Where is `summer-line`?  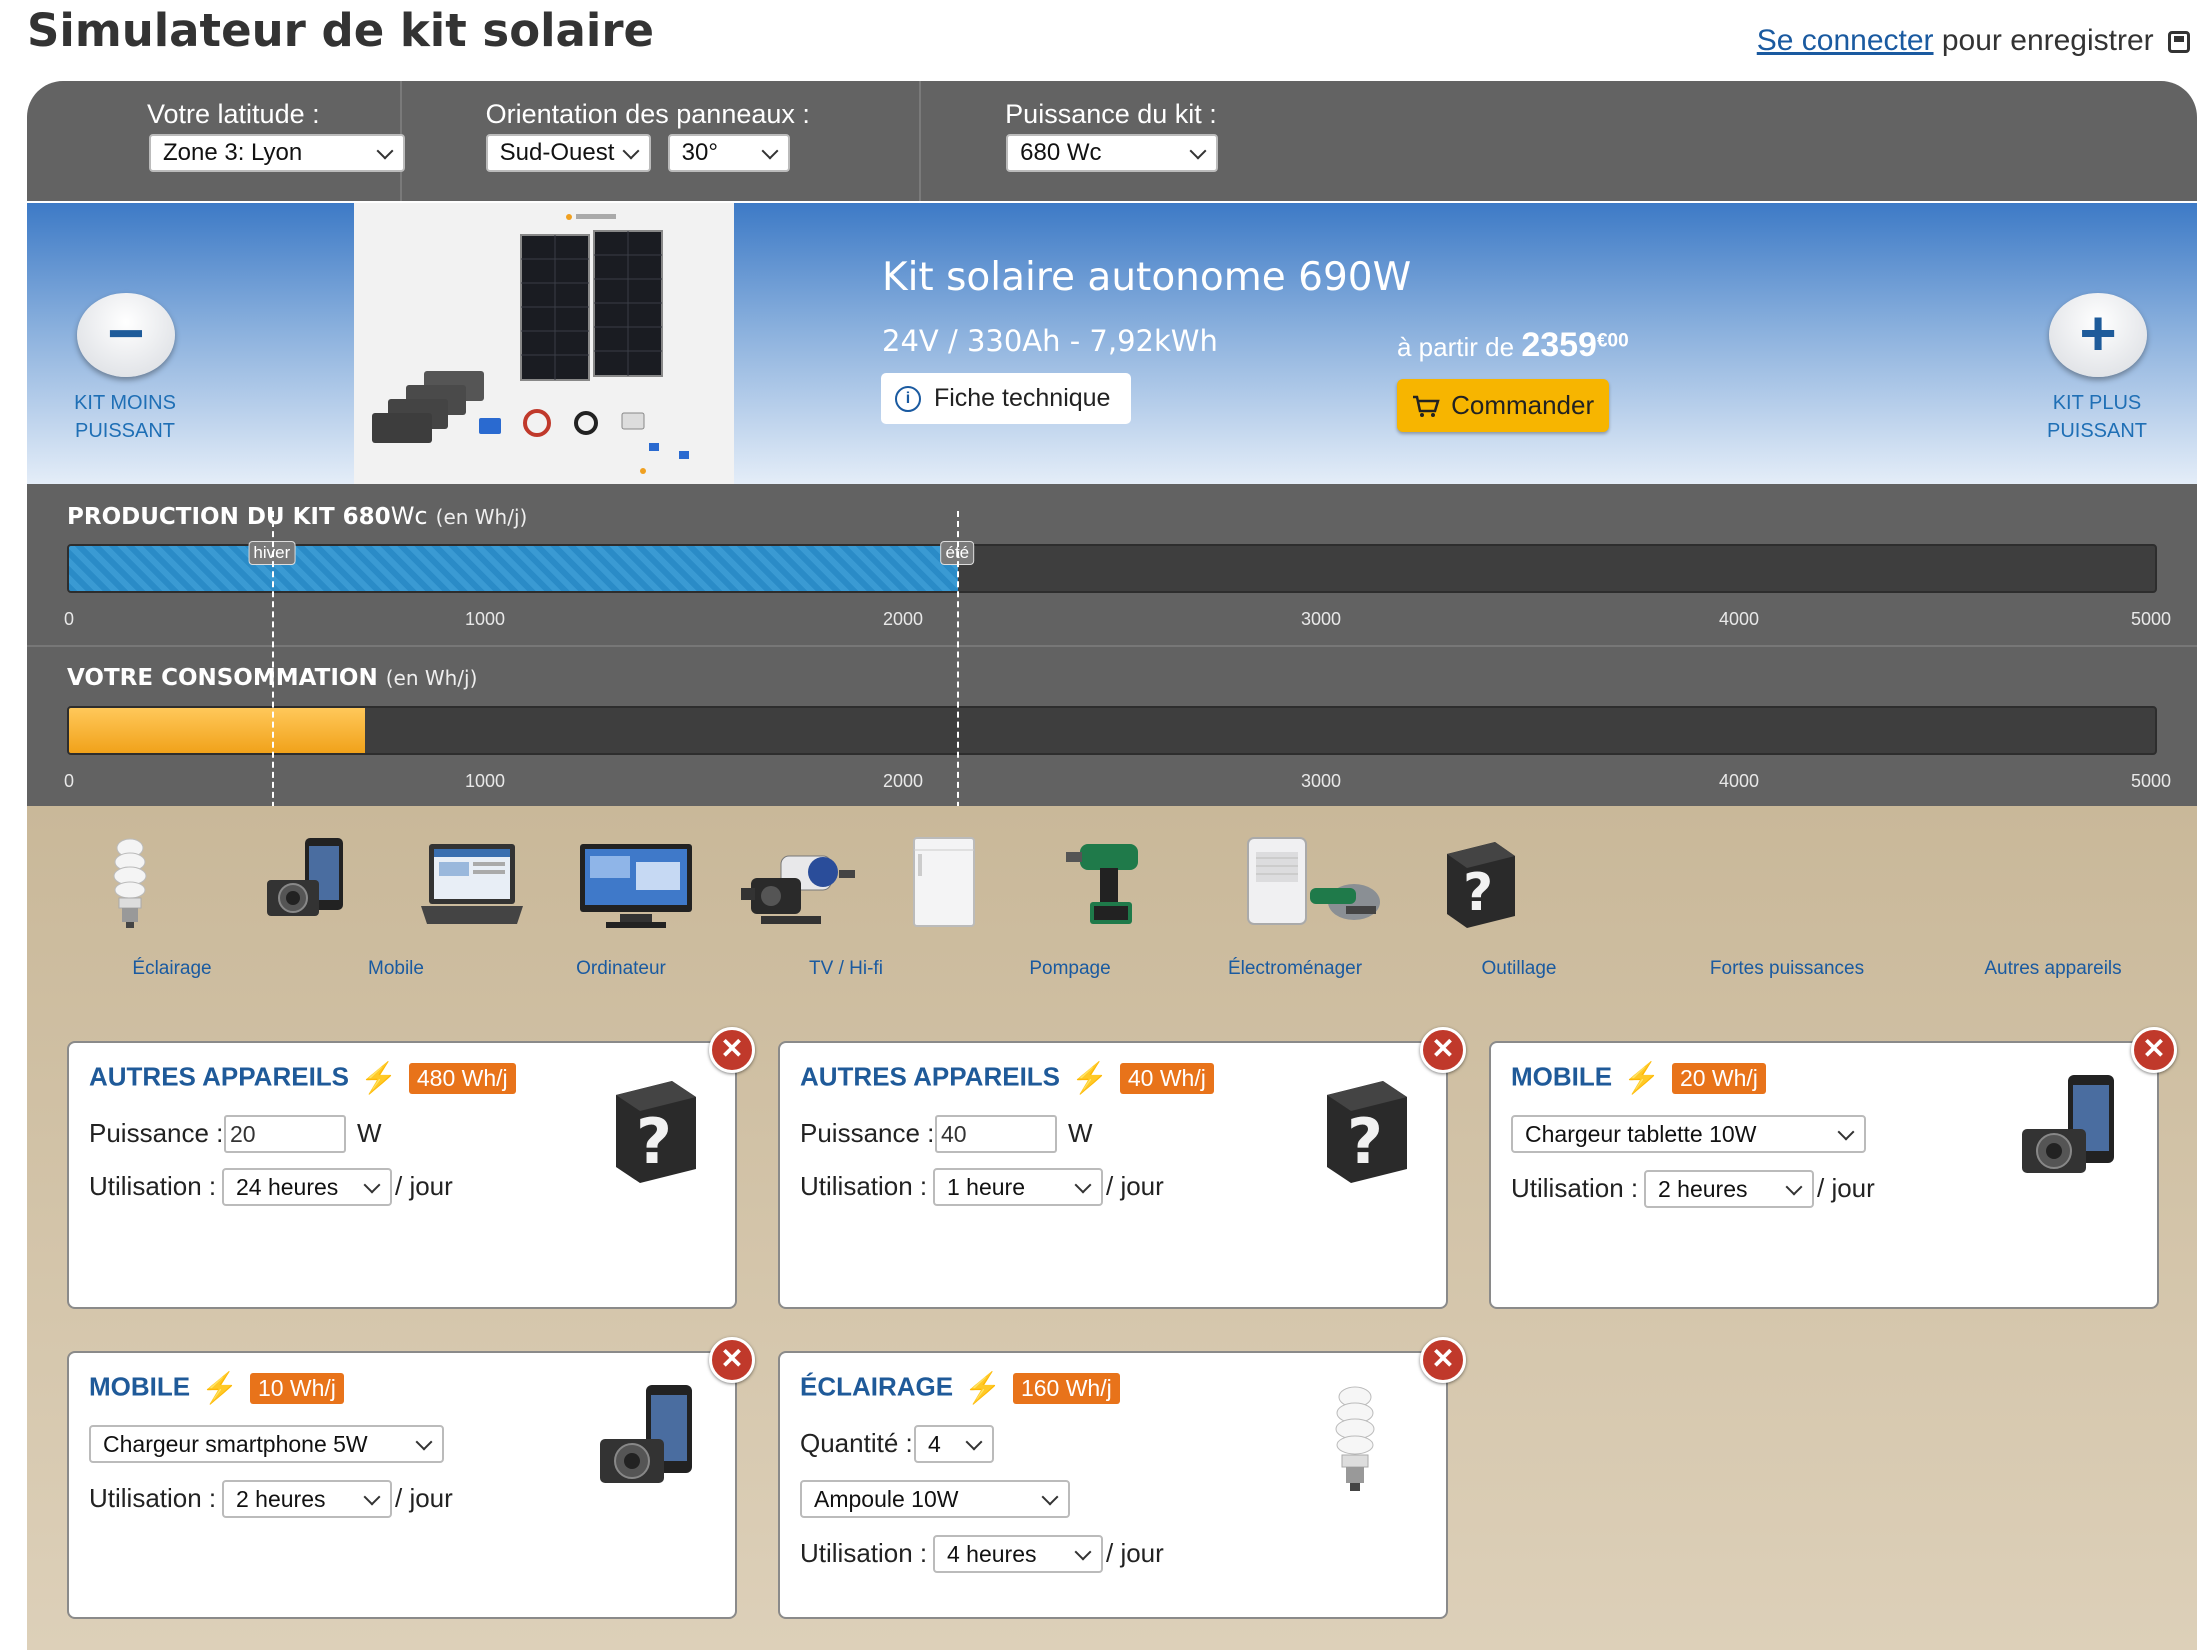 summer-line is located at coordinates (958, 669).